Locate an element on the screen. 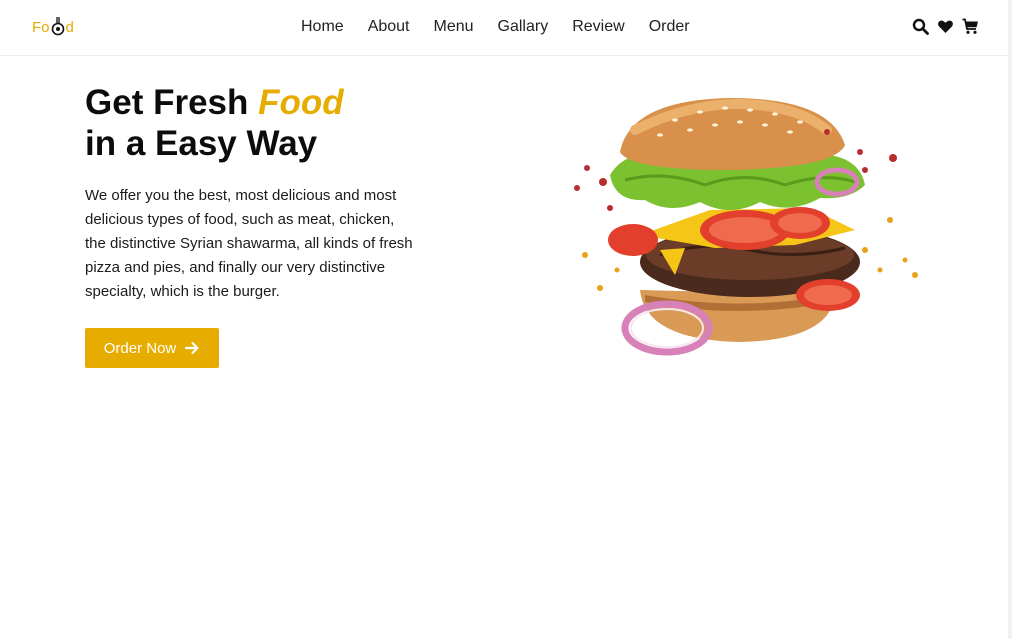 Image resolution: width=1012 pixels, height=639 pixels. nav-order: Order is located at coordinates (669, 27).